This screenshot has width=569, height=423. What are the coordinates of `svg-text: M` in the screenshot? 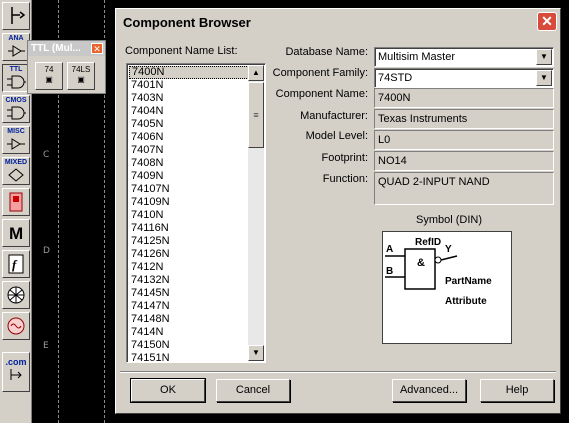 It's located at (16, 233).